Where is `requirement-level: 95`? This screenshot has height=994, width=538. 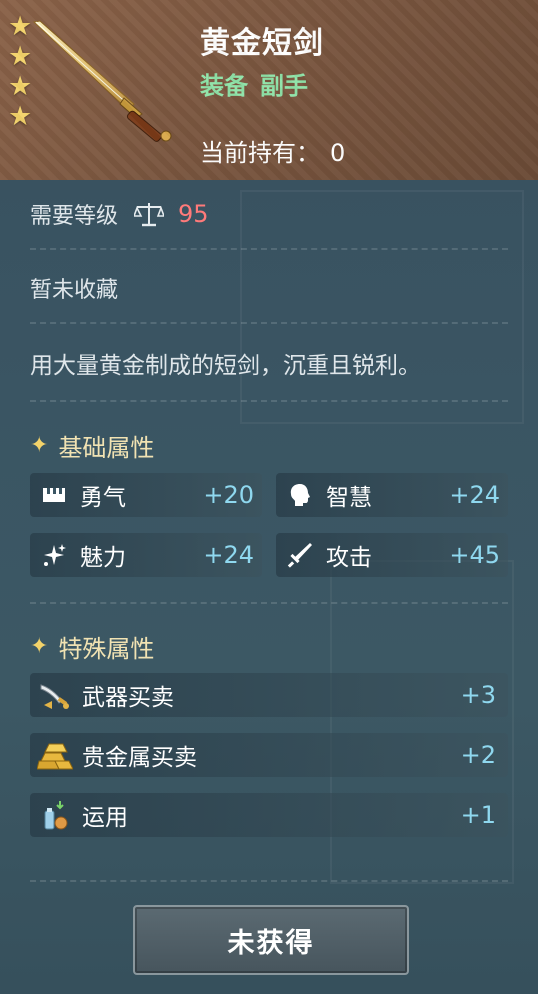 requirement-level: 95 is located at coordinates (193, 214).